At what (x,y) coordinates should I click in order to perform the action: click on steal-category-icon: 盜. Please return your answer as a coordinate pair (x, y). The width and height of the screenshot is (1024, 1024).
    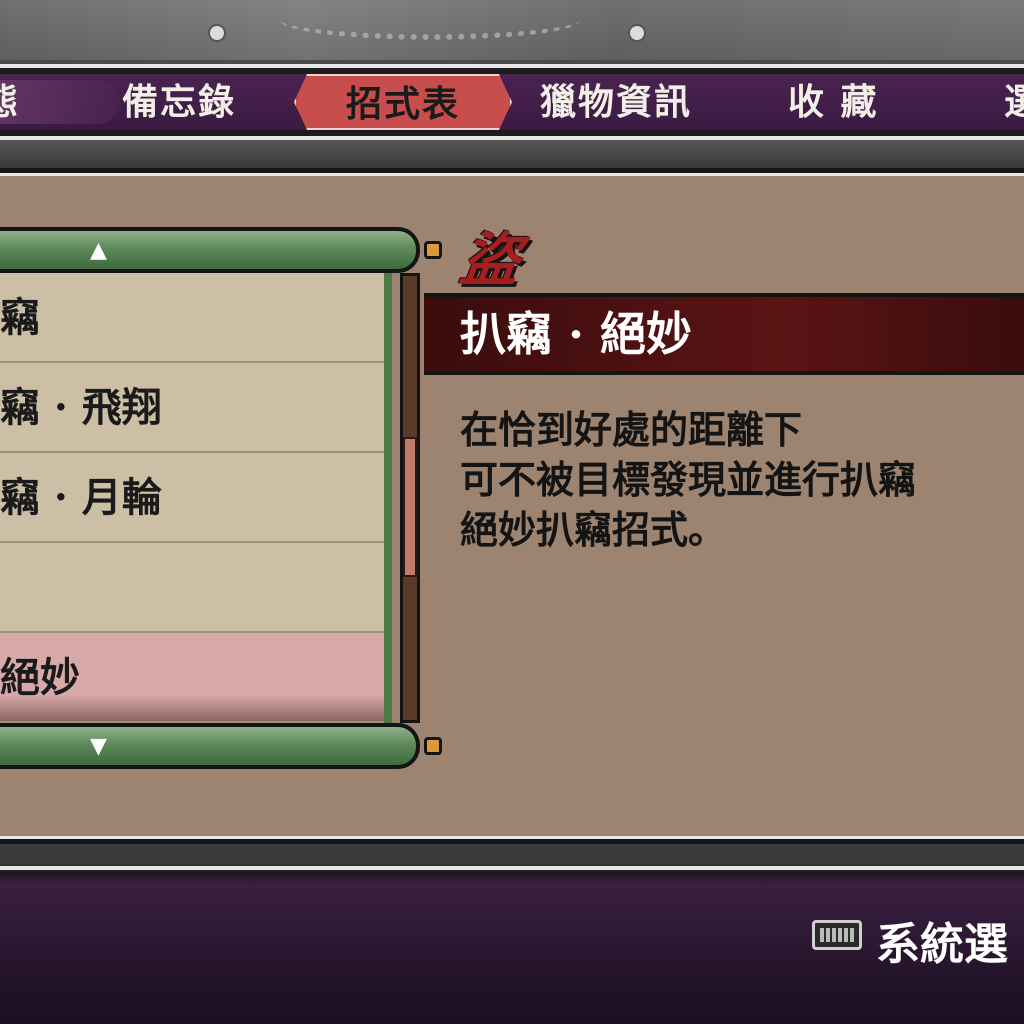
    Looking at the image, I should click on (490, 260).